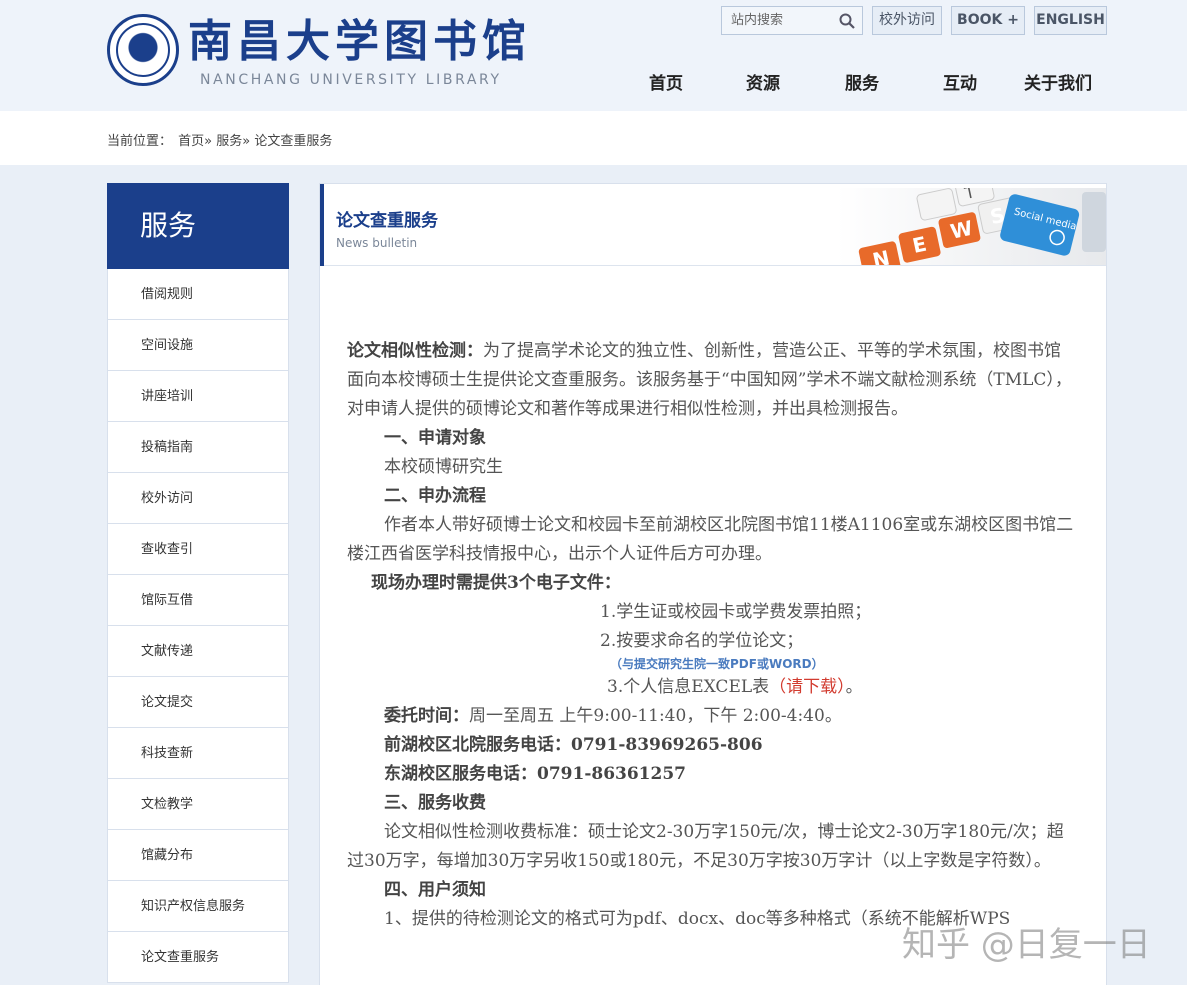 Image resolution: width=1187 pixels, height=985 pixels. What do you see at coordinates (377, 243) in the screenshot?
I see `page-subtitle: News bulletin` at bounding box center [377, 243].